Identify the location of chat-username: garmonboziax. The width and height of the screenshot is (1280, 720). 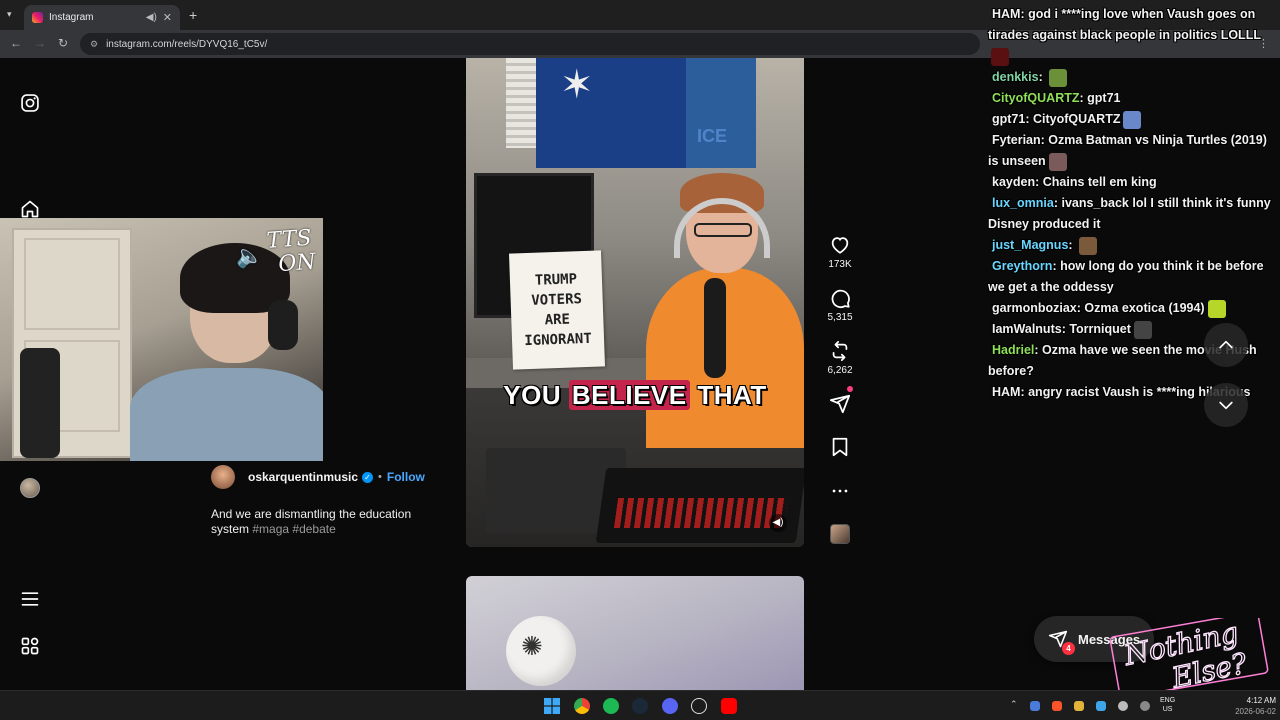
(1034, 308).